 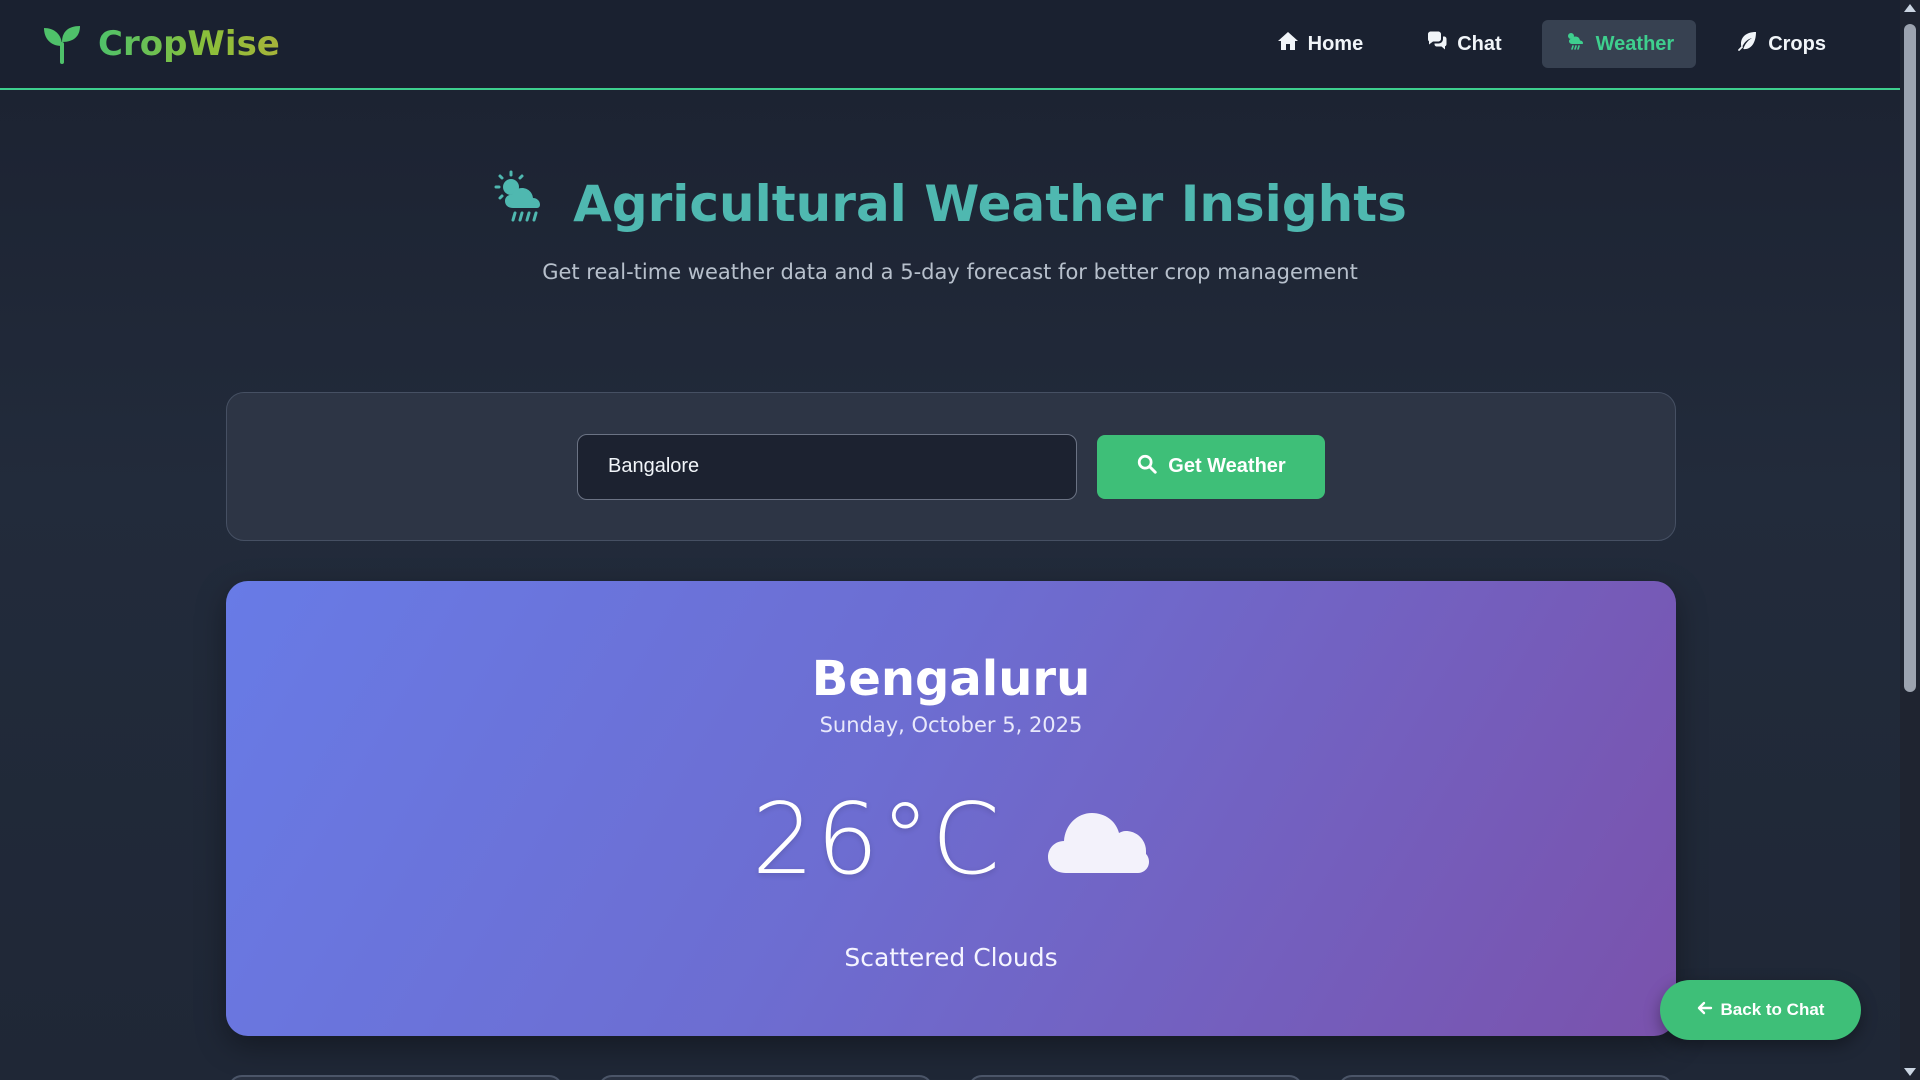 I want to click on home-icon, so click(x=1288, y=44).